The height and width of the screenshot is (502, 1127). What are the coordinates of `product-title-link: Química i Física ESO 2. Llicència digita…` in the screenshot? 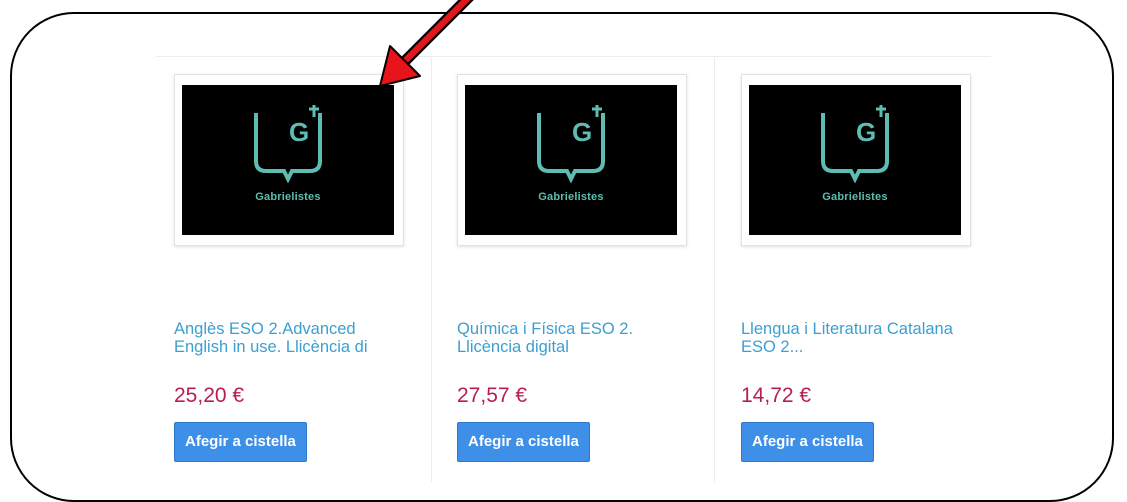 It's located at (577, 338).